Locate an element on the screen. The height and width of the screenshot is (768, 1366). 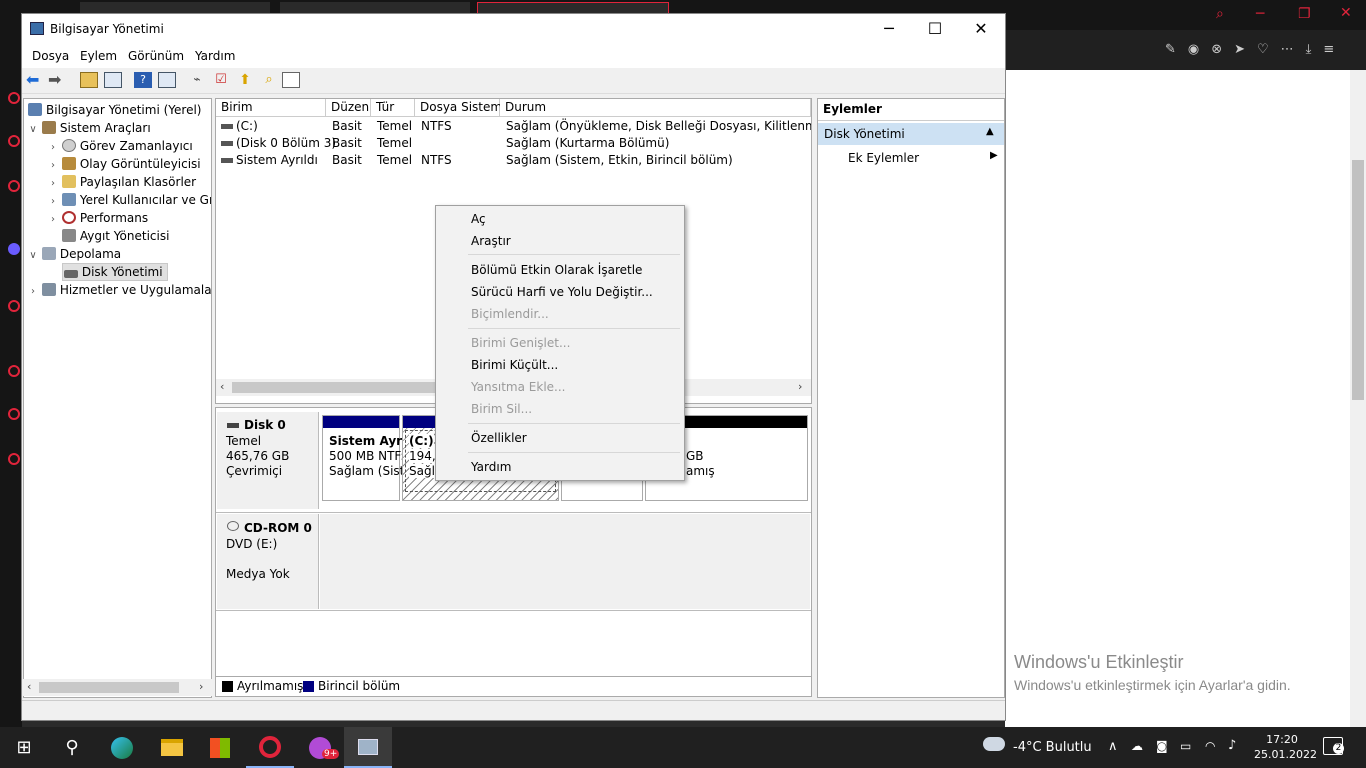
onedrive-icon: ☁ is located at coordinates (1137, 746).